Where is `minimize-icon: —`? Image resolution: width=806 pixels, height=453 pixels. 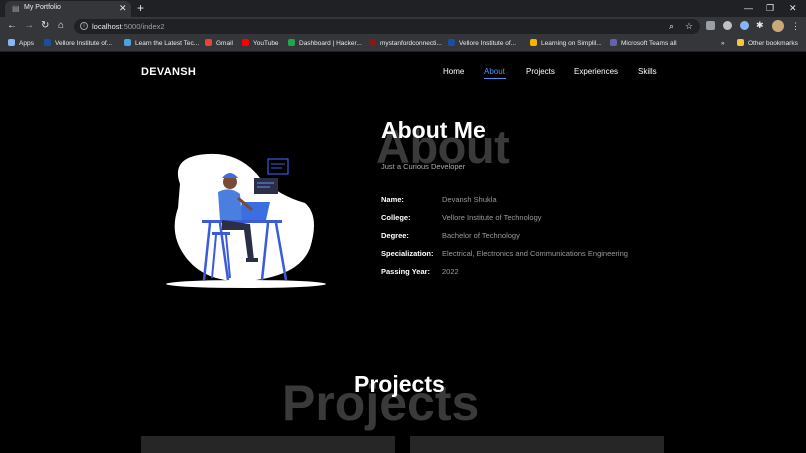 minimize-icon: — is located at coordinates (748, 8).